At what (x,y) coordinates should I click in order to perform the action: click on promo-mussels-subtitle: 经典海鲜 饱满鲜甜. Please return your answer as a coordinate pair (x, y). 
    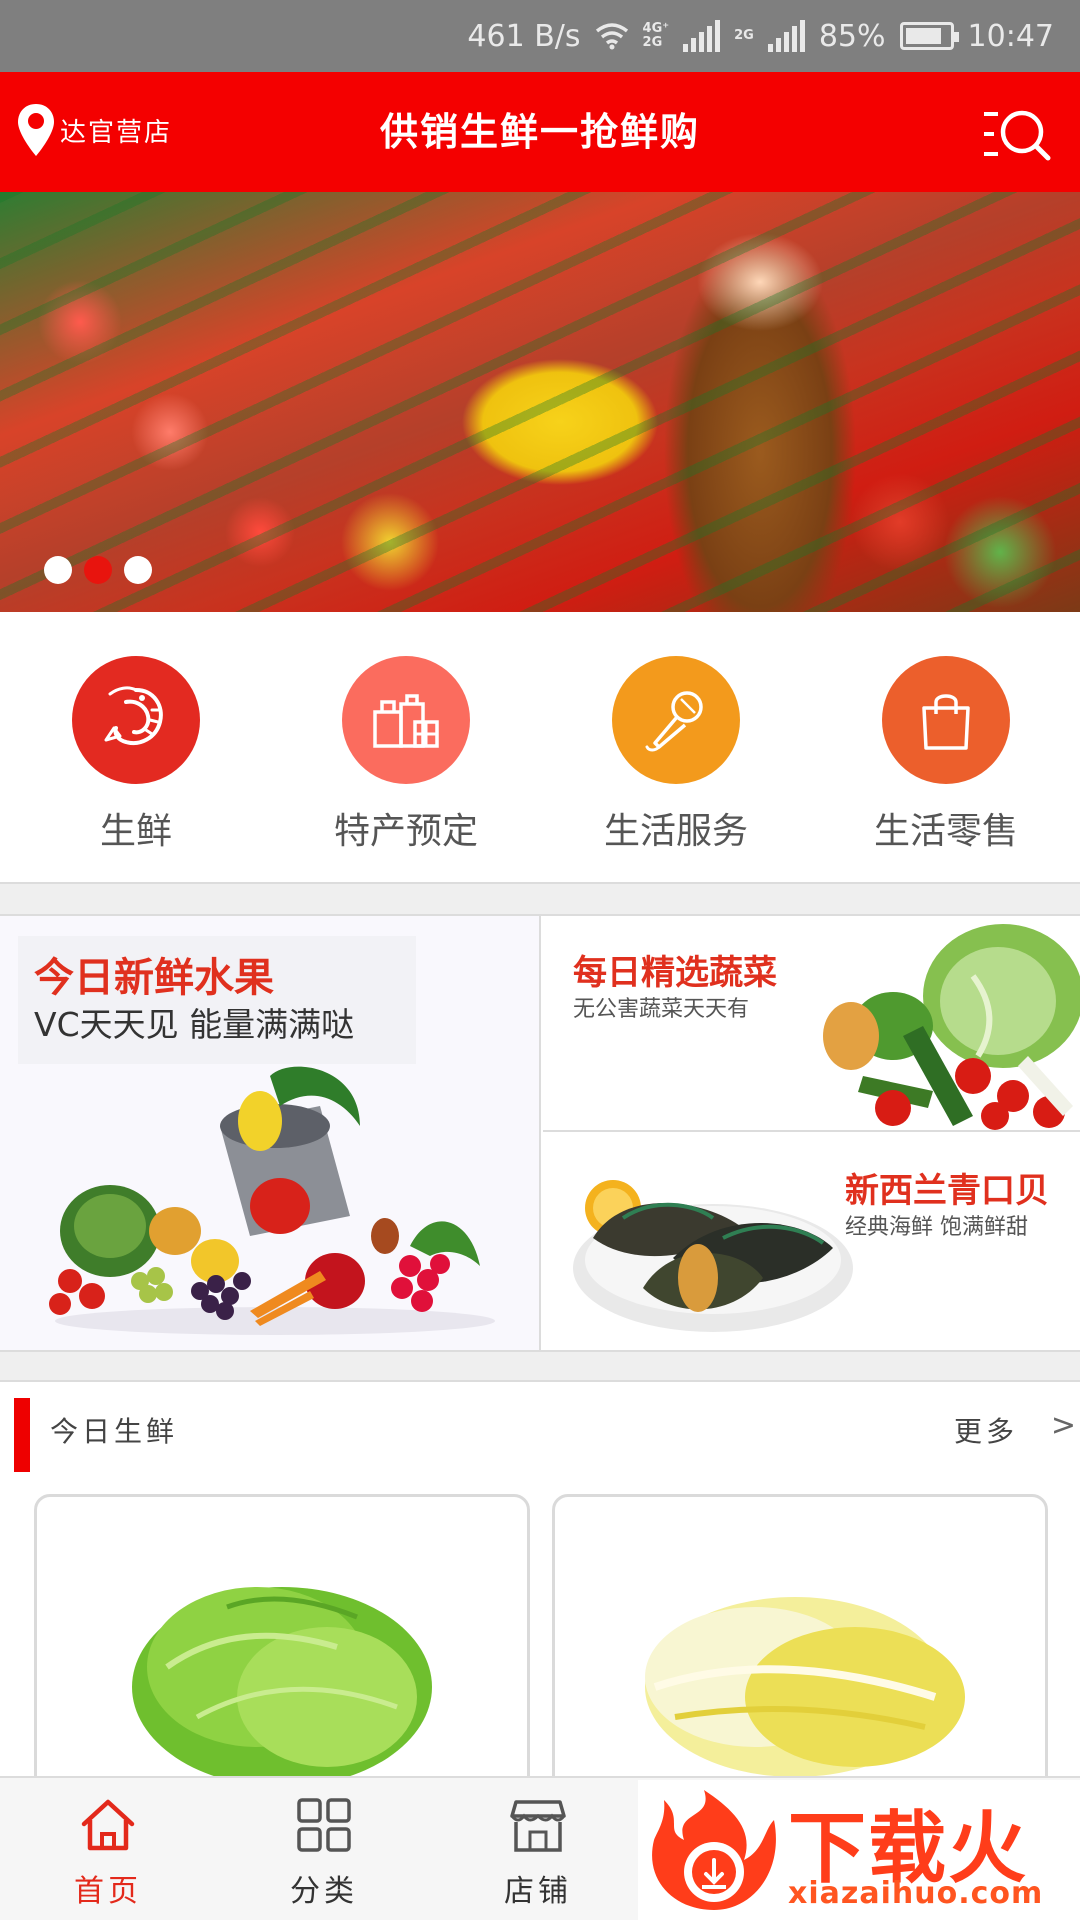
    Looking at the image, I should click on (936, 1227).